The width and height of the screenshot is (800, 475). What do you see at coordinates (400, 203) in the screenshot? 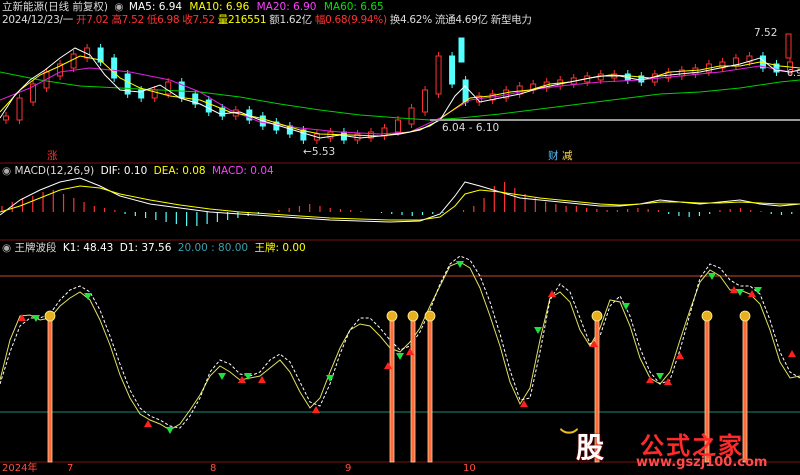
I see `macd-dea-line` at bounding box center [400, 203].